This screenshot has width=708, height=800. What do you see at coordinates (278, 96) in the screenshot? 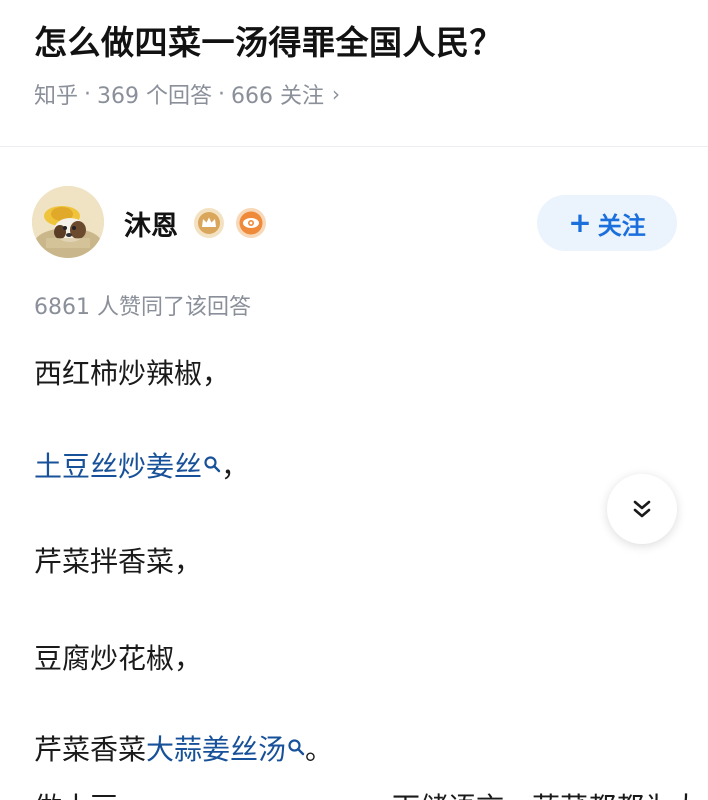
I see `follower-count: 666 关注` at bounding box center [278, 96].